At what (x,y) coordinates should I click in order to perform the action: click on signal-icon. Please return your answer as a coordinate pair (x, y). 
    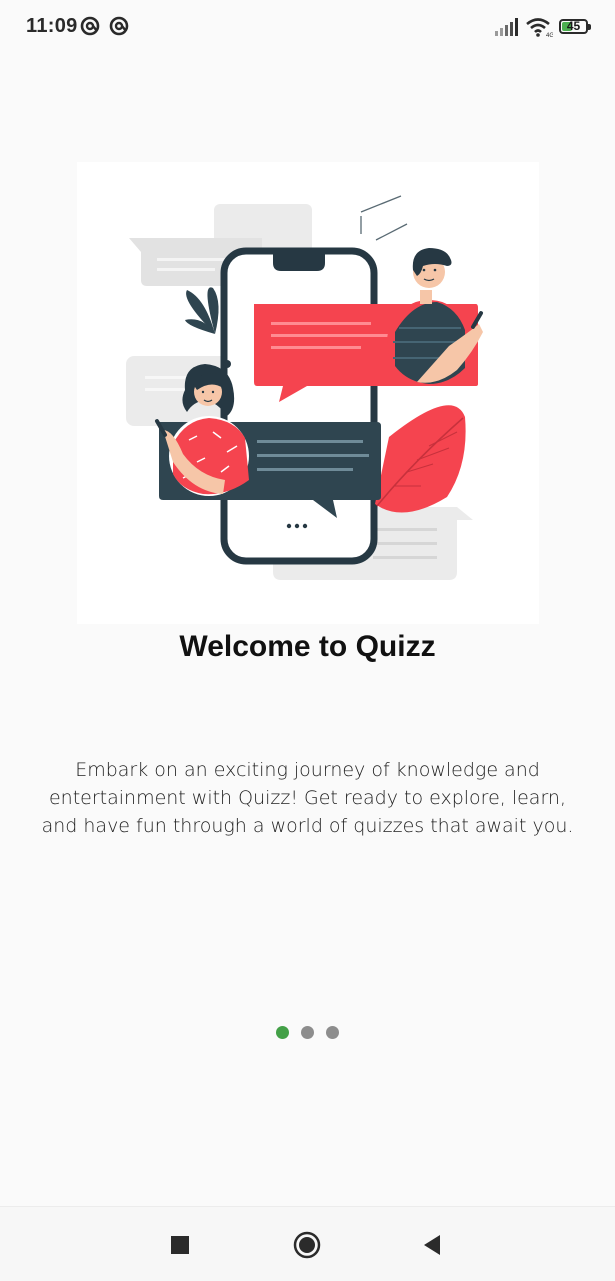
    Looking at the image, I should click on (506, 27).